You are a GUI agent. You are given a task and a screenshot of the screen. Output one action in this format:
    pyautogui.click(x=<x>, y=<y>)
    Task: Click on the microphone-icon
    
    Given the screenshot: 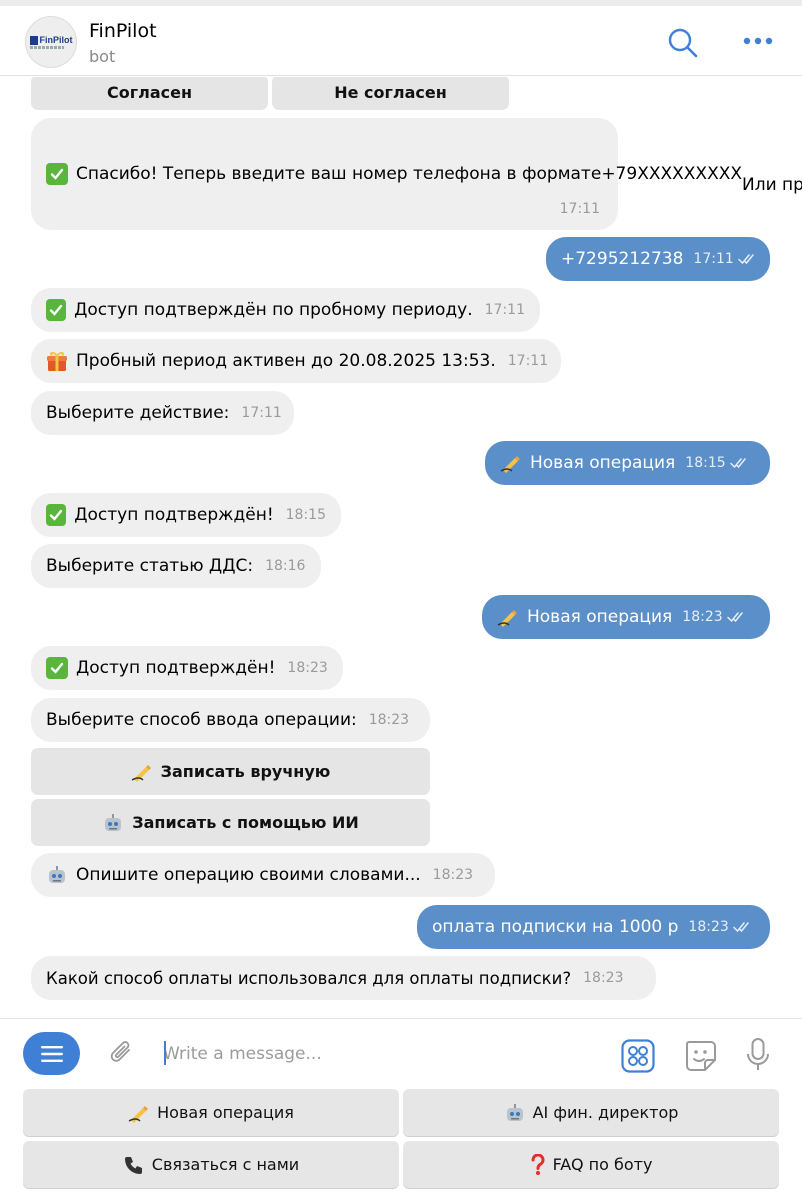 What is the action you would take?
    pyautogui.click(x=758, y=1054)
    